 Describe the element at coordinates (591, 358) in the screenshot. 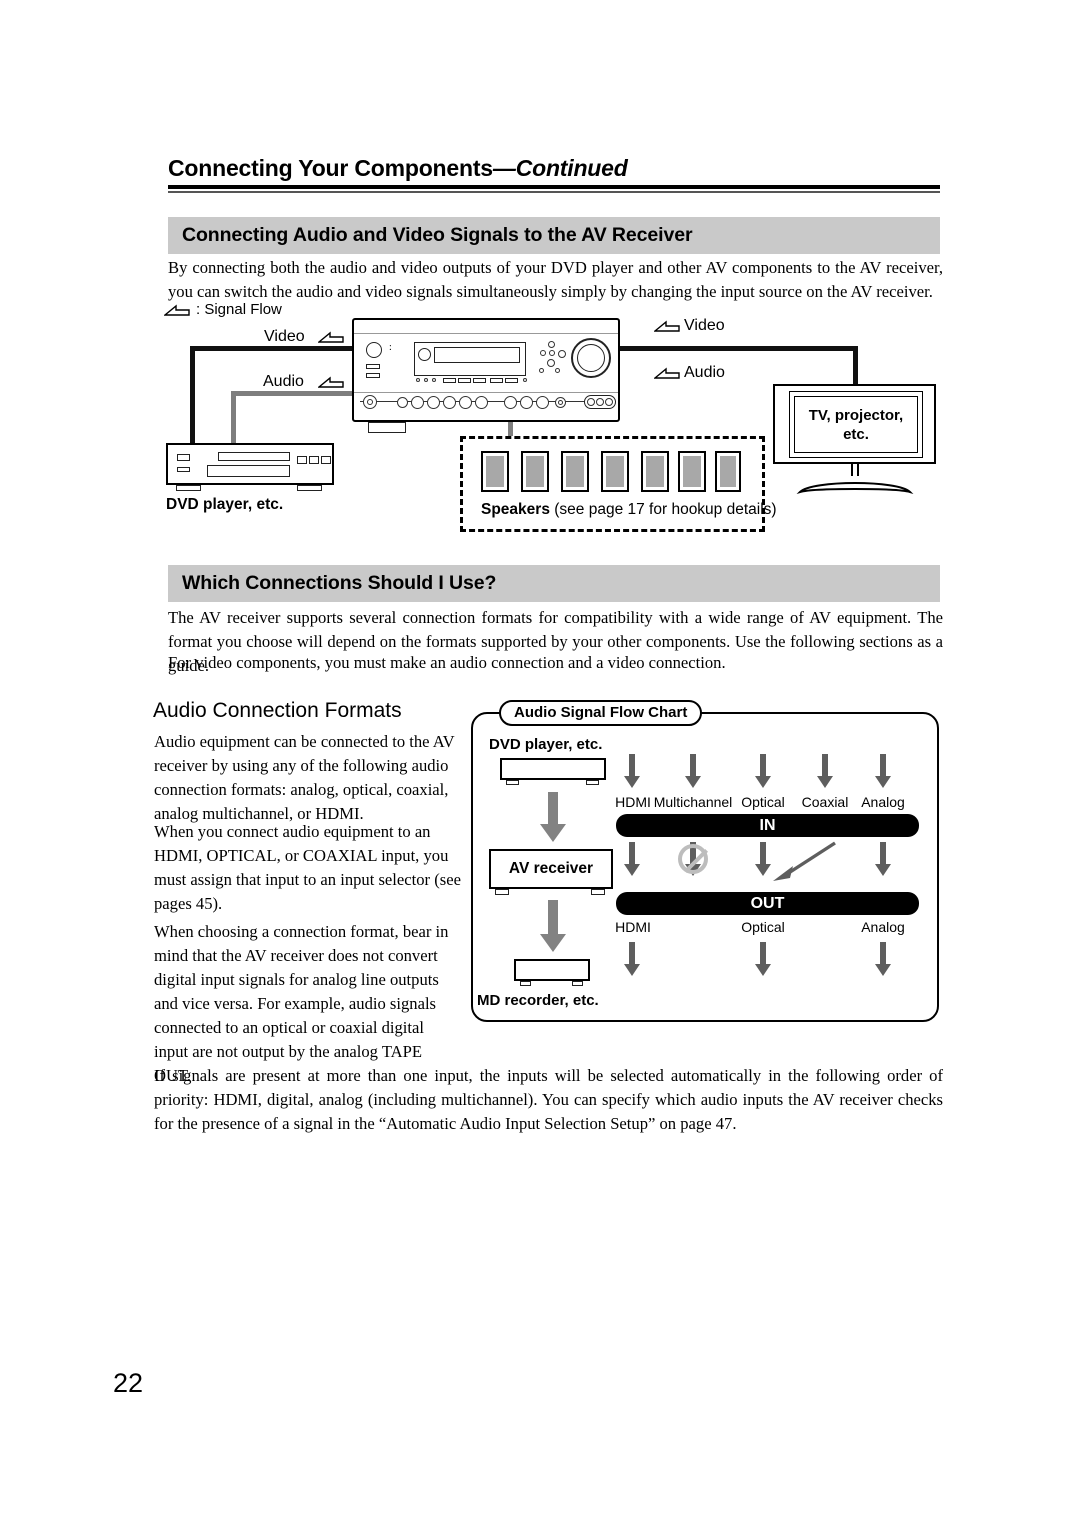

I see `receiver-volume-dial-inner` at that location.